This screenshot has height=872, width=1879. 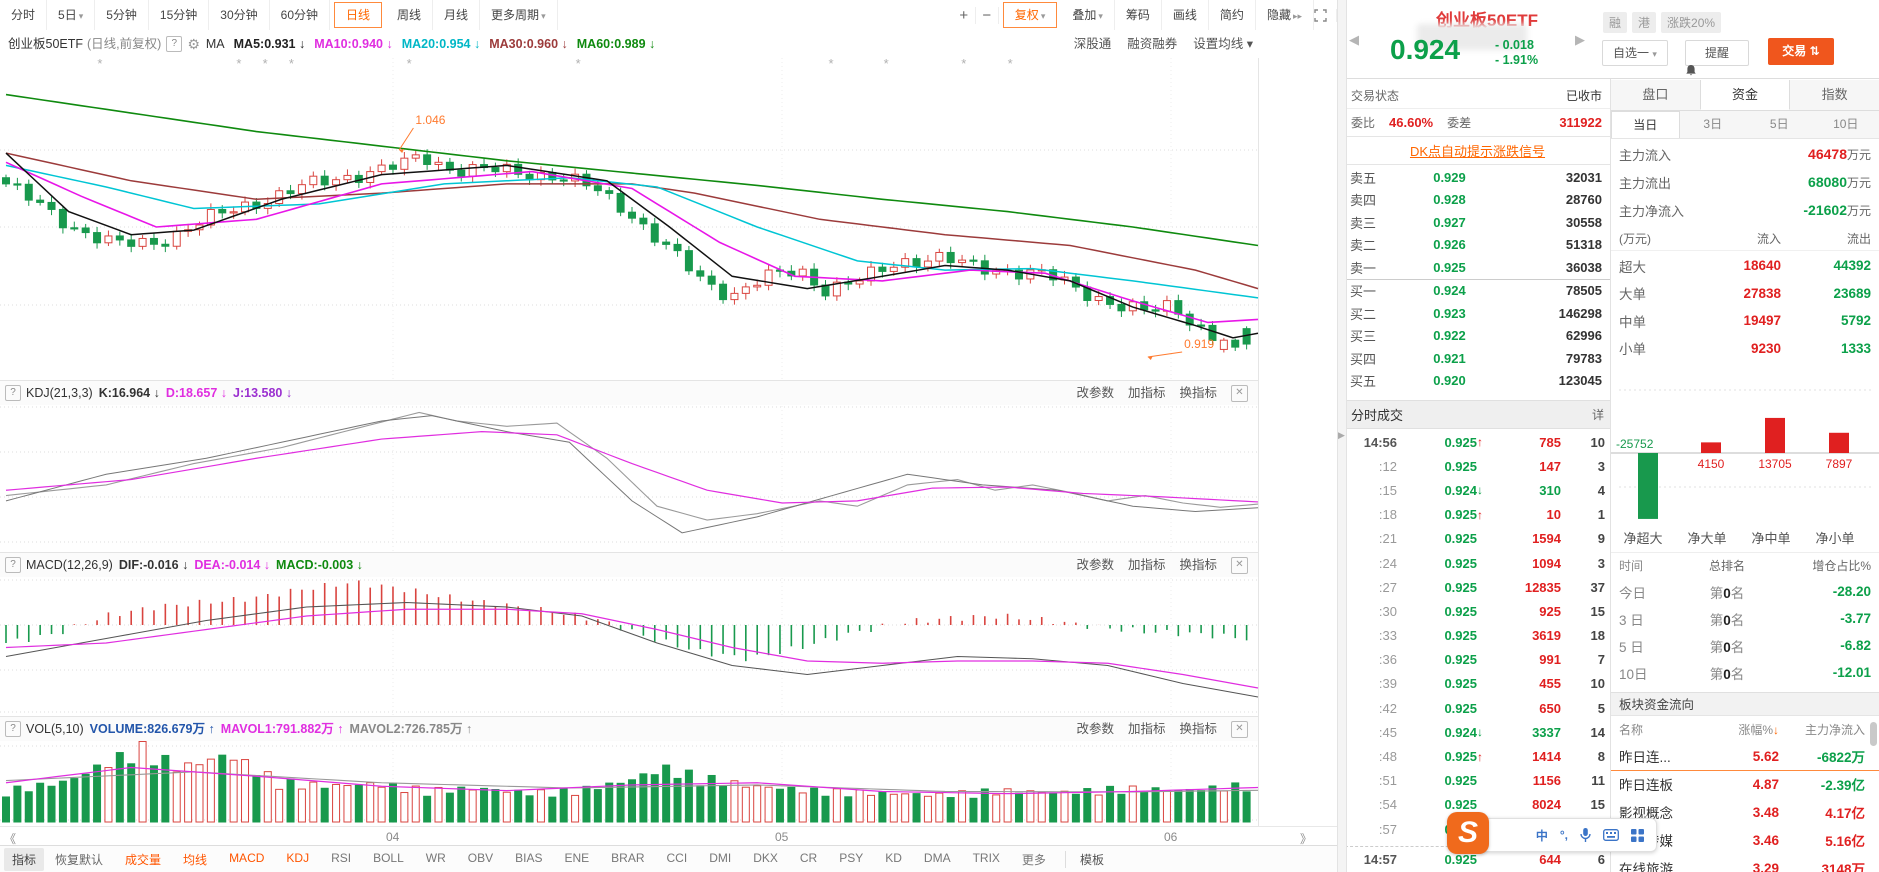 What do you see at coordinates (1655, 95) in the screenshot?
I see `tab-盘口: 盘口` at bounding box center [1655, 95].